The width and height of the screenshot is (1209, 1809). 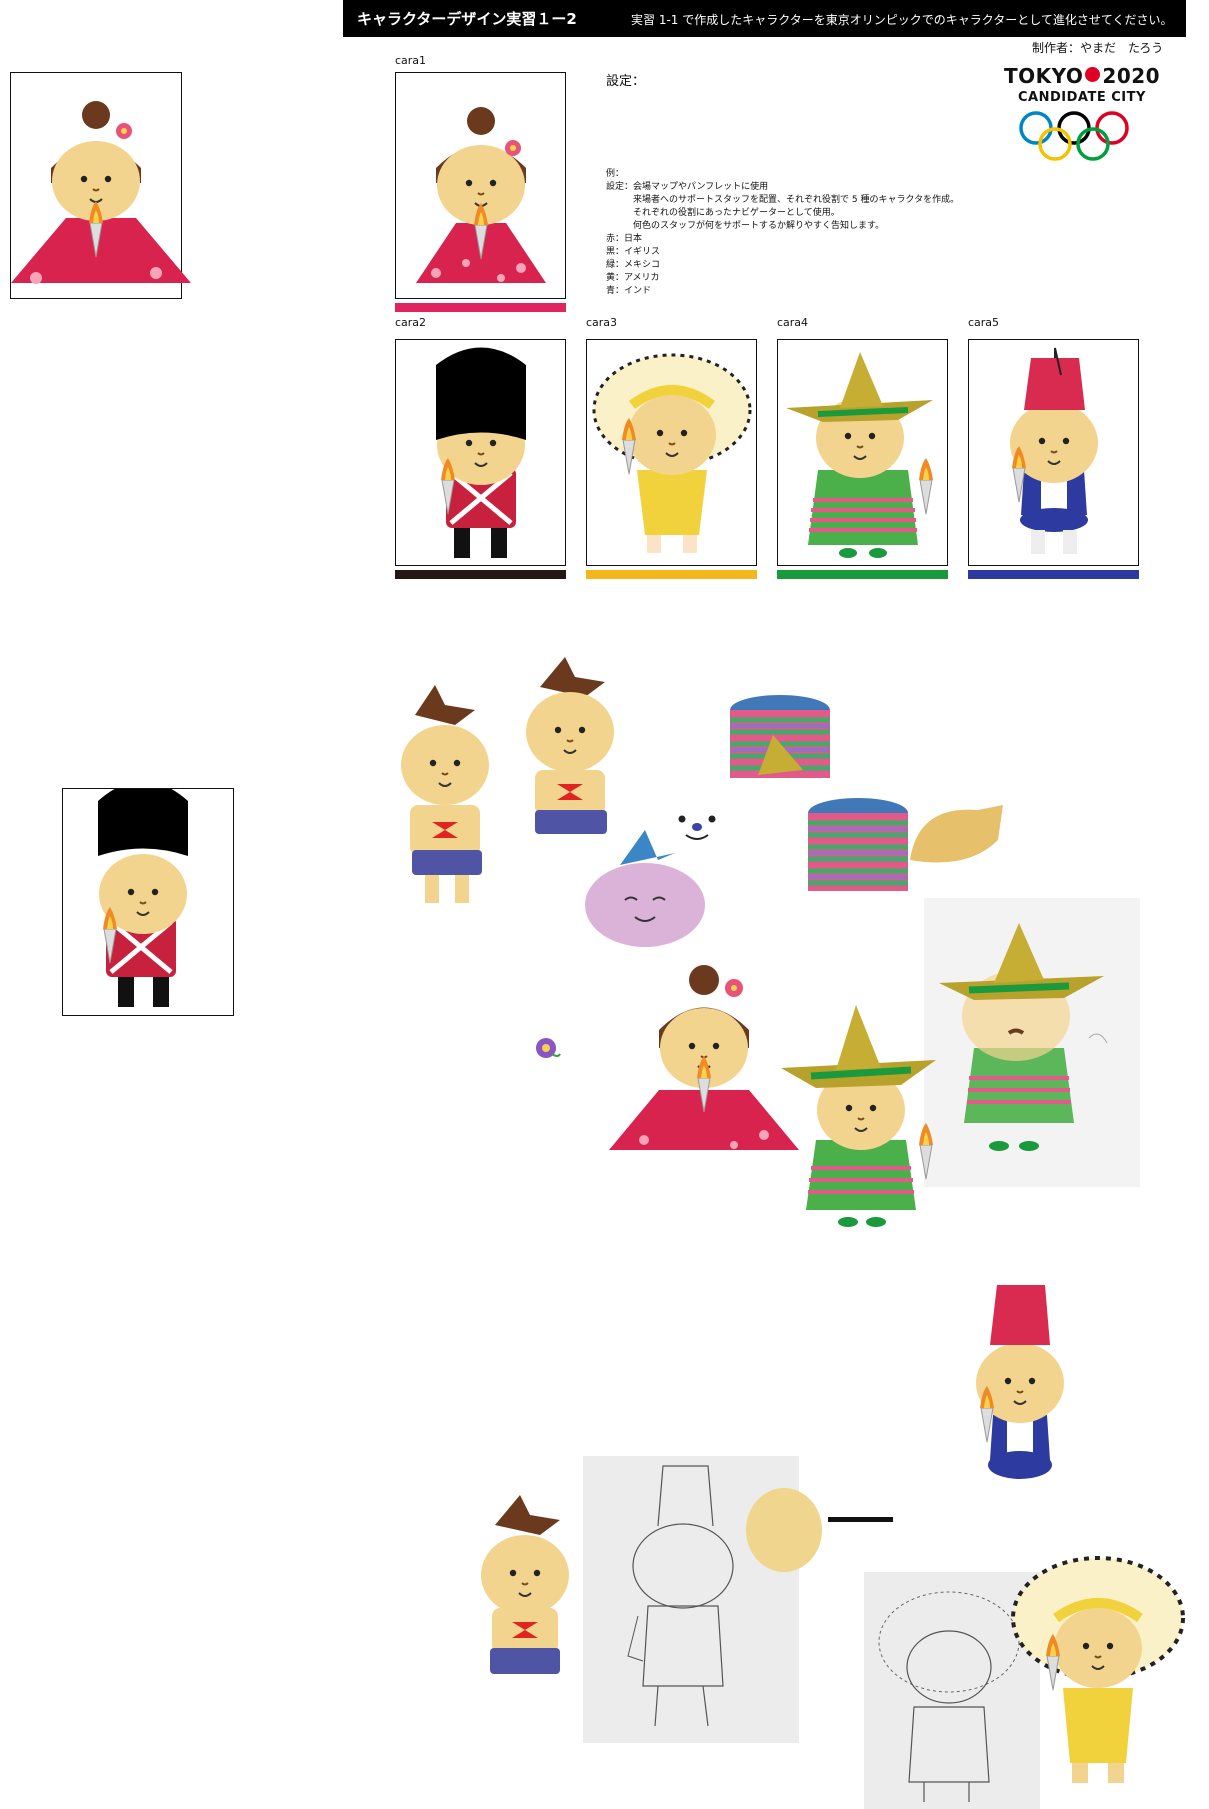 I want to click on sombrero-sketch-panel, so click(x=1032, y=1042).